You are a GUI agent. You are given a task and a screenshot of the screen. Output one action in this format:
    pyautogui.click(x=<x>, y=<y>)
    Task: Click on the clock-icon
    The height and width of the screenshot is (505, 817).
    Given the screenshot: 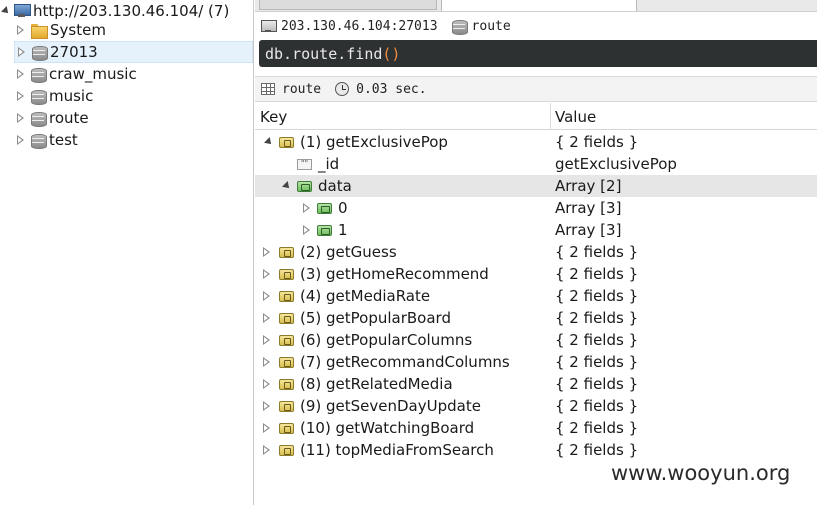 What is the action you would take?
    pyautogui.click(x=342, y=89)
    